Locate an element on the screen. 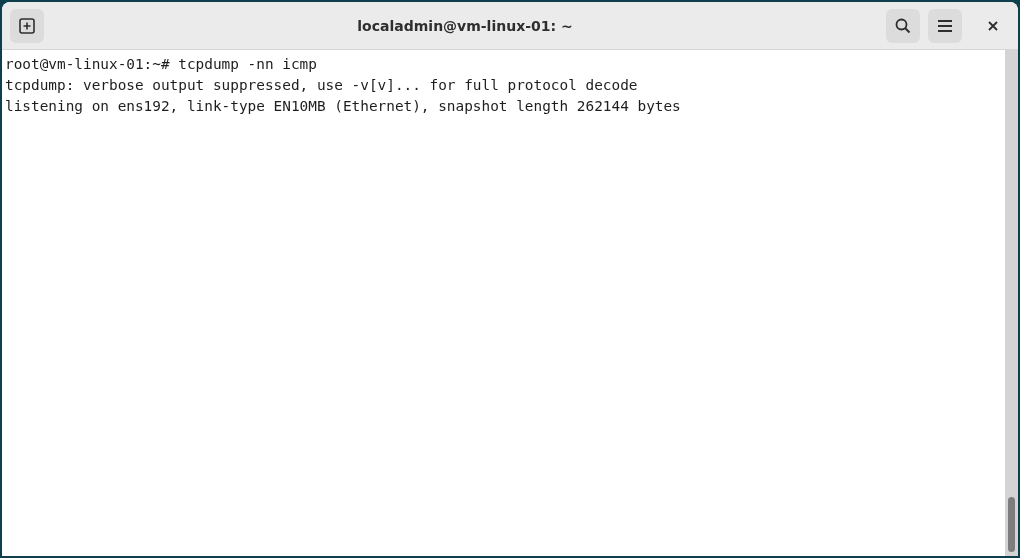  search-button is located at coordinates (903, 25).